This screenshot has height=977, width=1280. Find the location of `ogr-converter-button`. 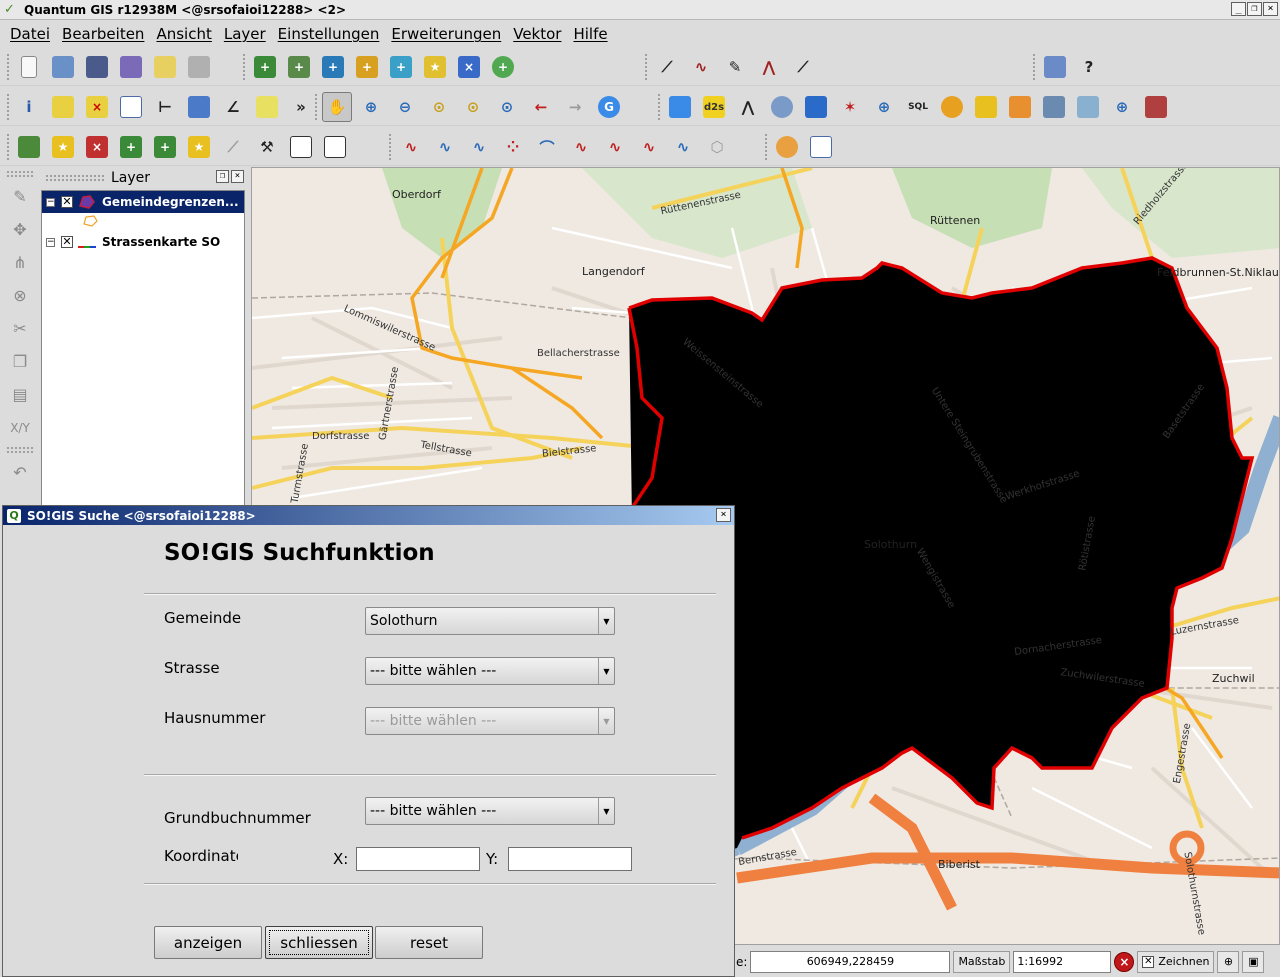

ogr-converter-button is located at coordinates (782, 107).